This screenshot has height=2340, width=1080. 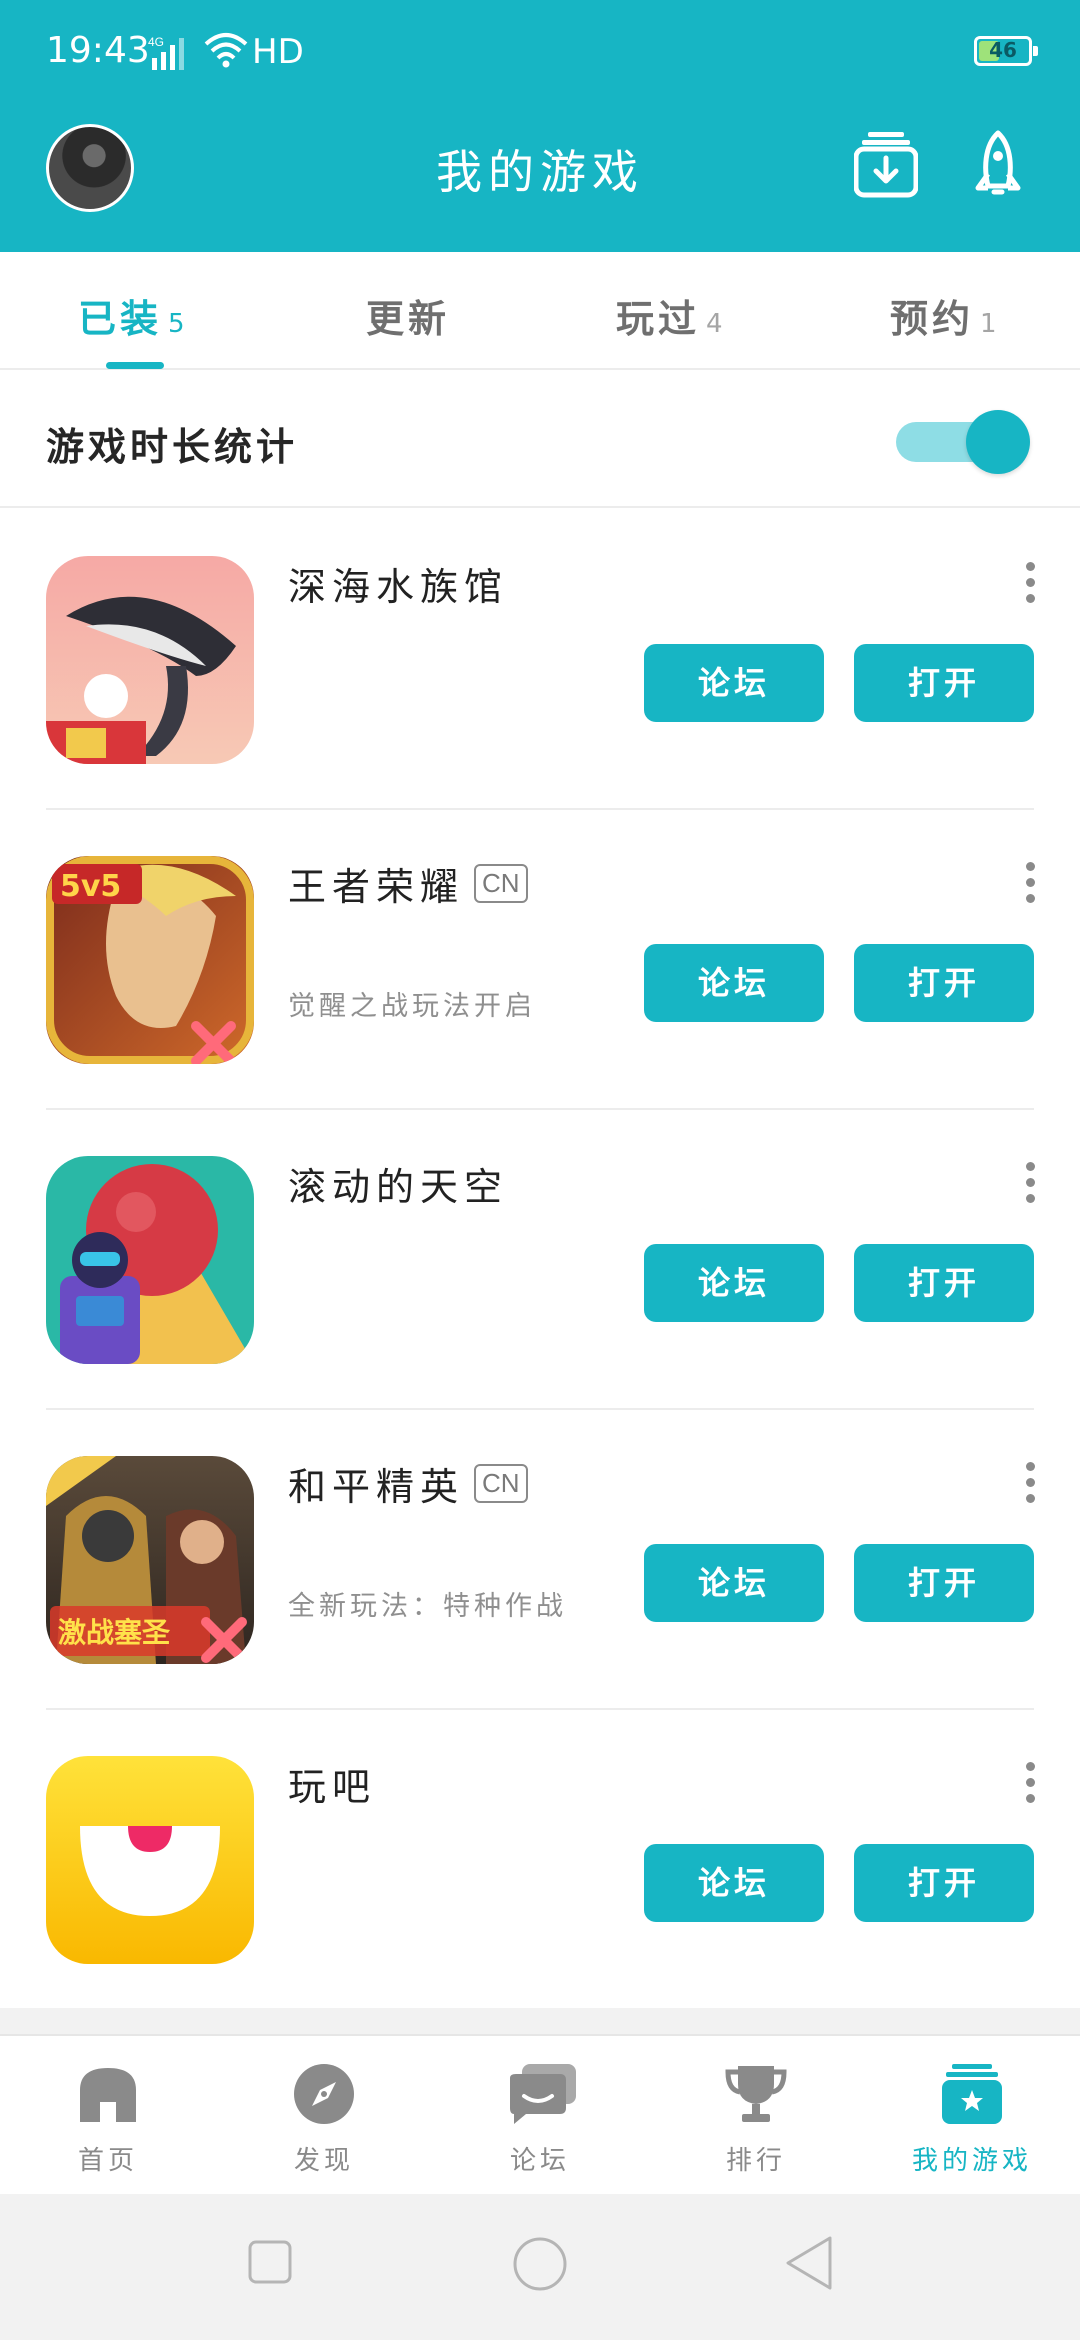 I want to click on bottom-nav: 首页 发现 论坛 排行 我的游戏, so click(x=540, y=2114).